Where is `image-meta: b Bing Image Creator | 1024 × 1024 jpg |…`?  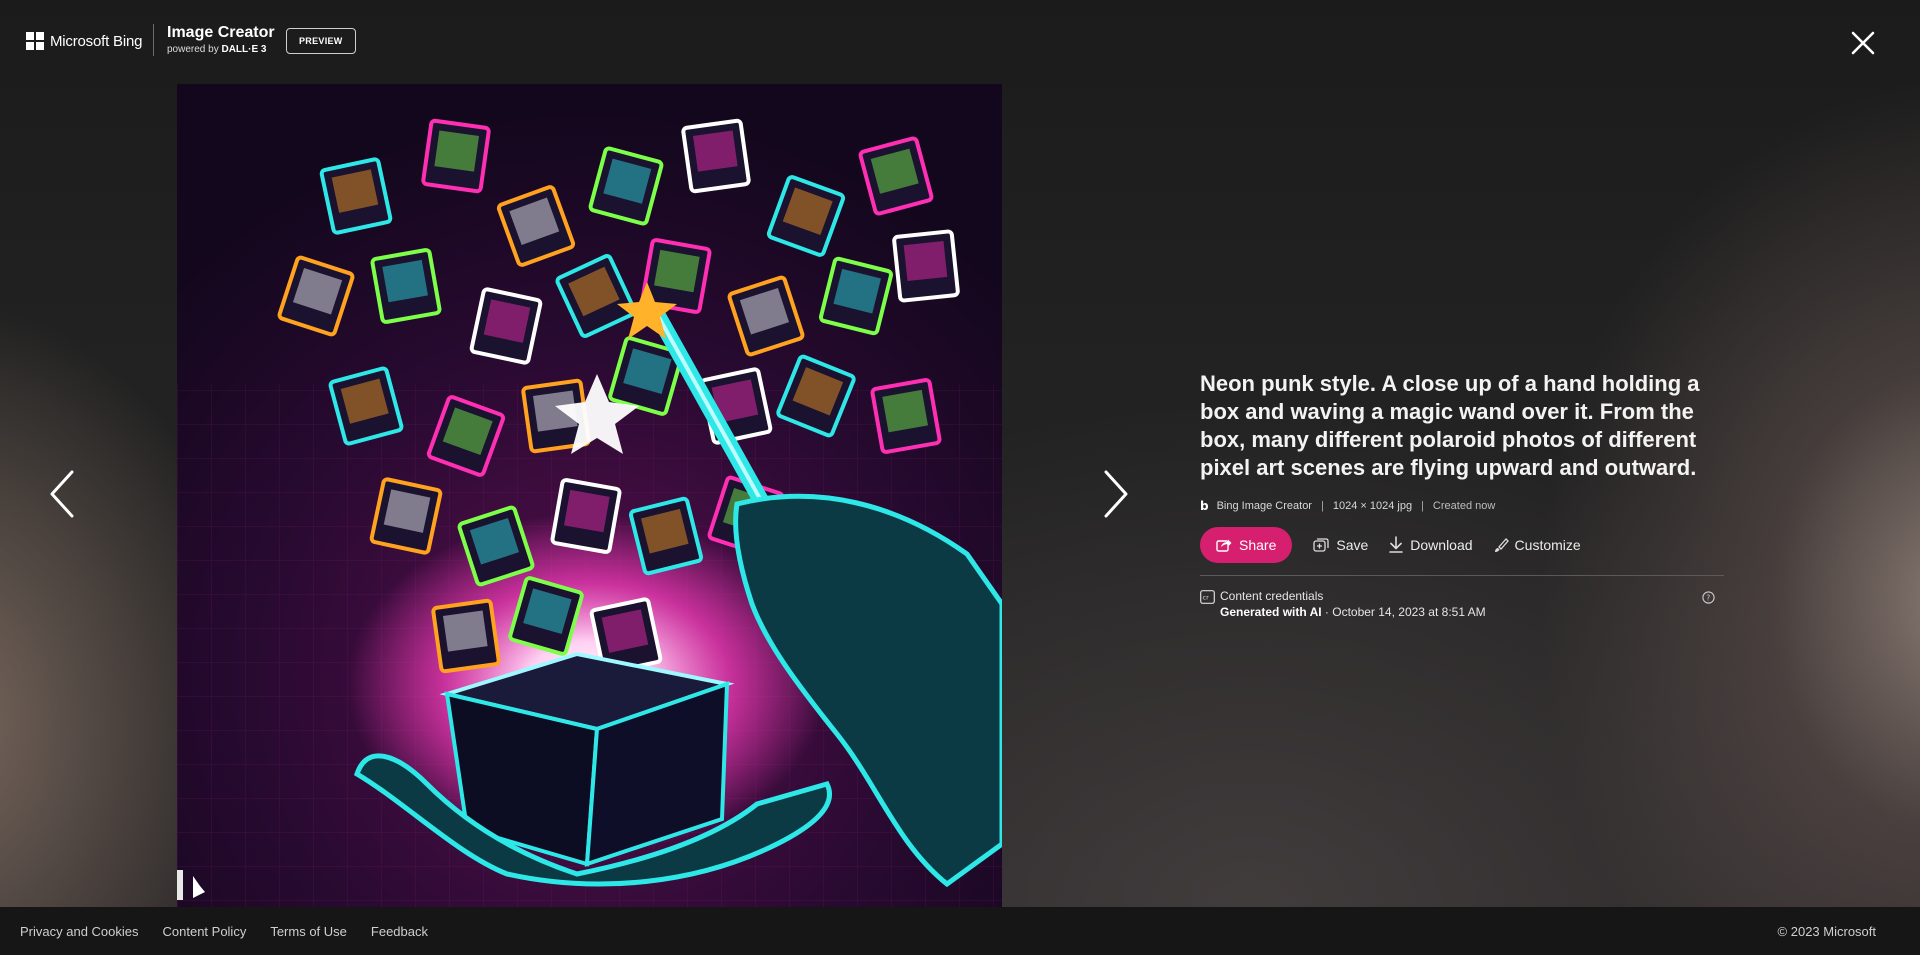 image-meta: b Bing Image Creator | 1024 × 1024 jpg |… is located at coordinates (1462, 506).